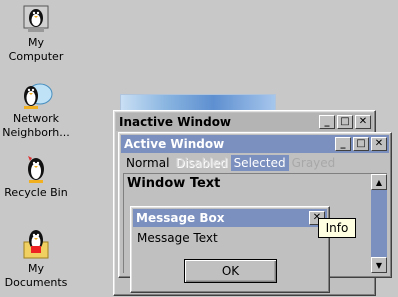 This screenshot has height=297, width=398. Describe the element at coordinates (36, 244) in the screenshot. I see `documents-penguin-icon` at that location.